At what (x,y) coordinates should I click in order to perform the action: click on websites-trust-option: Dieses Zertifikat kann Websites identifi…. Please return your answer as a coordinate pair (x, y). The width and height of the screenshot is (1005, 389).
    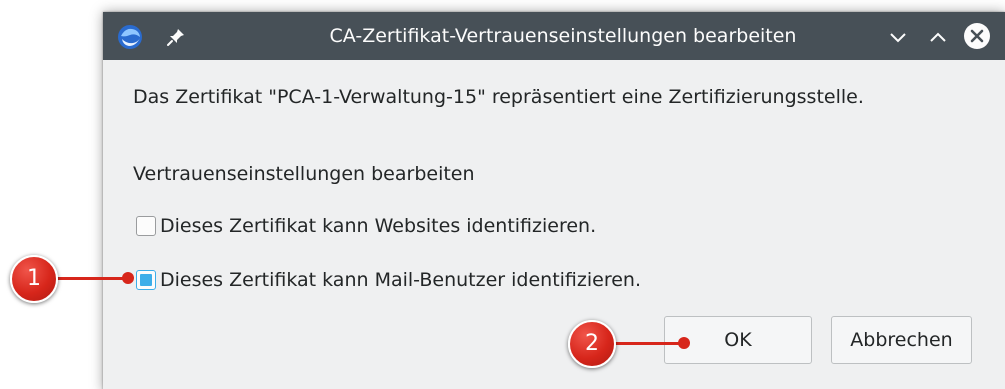
    Looking at the image, I should click on (366, 226).